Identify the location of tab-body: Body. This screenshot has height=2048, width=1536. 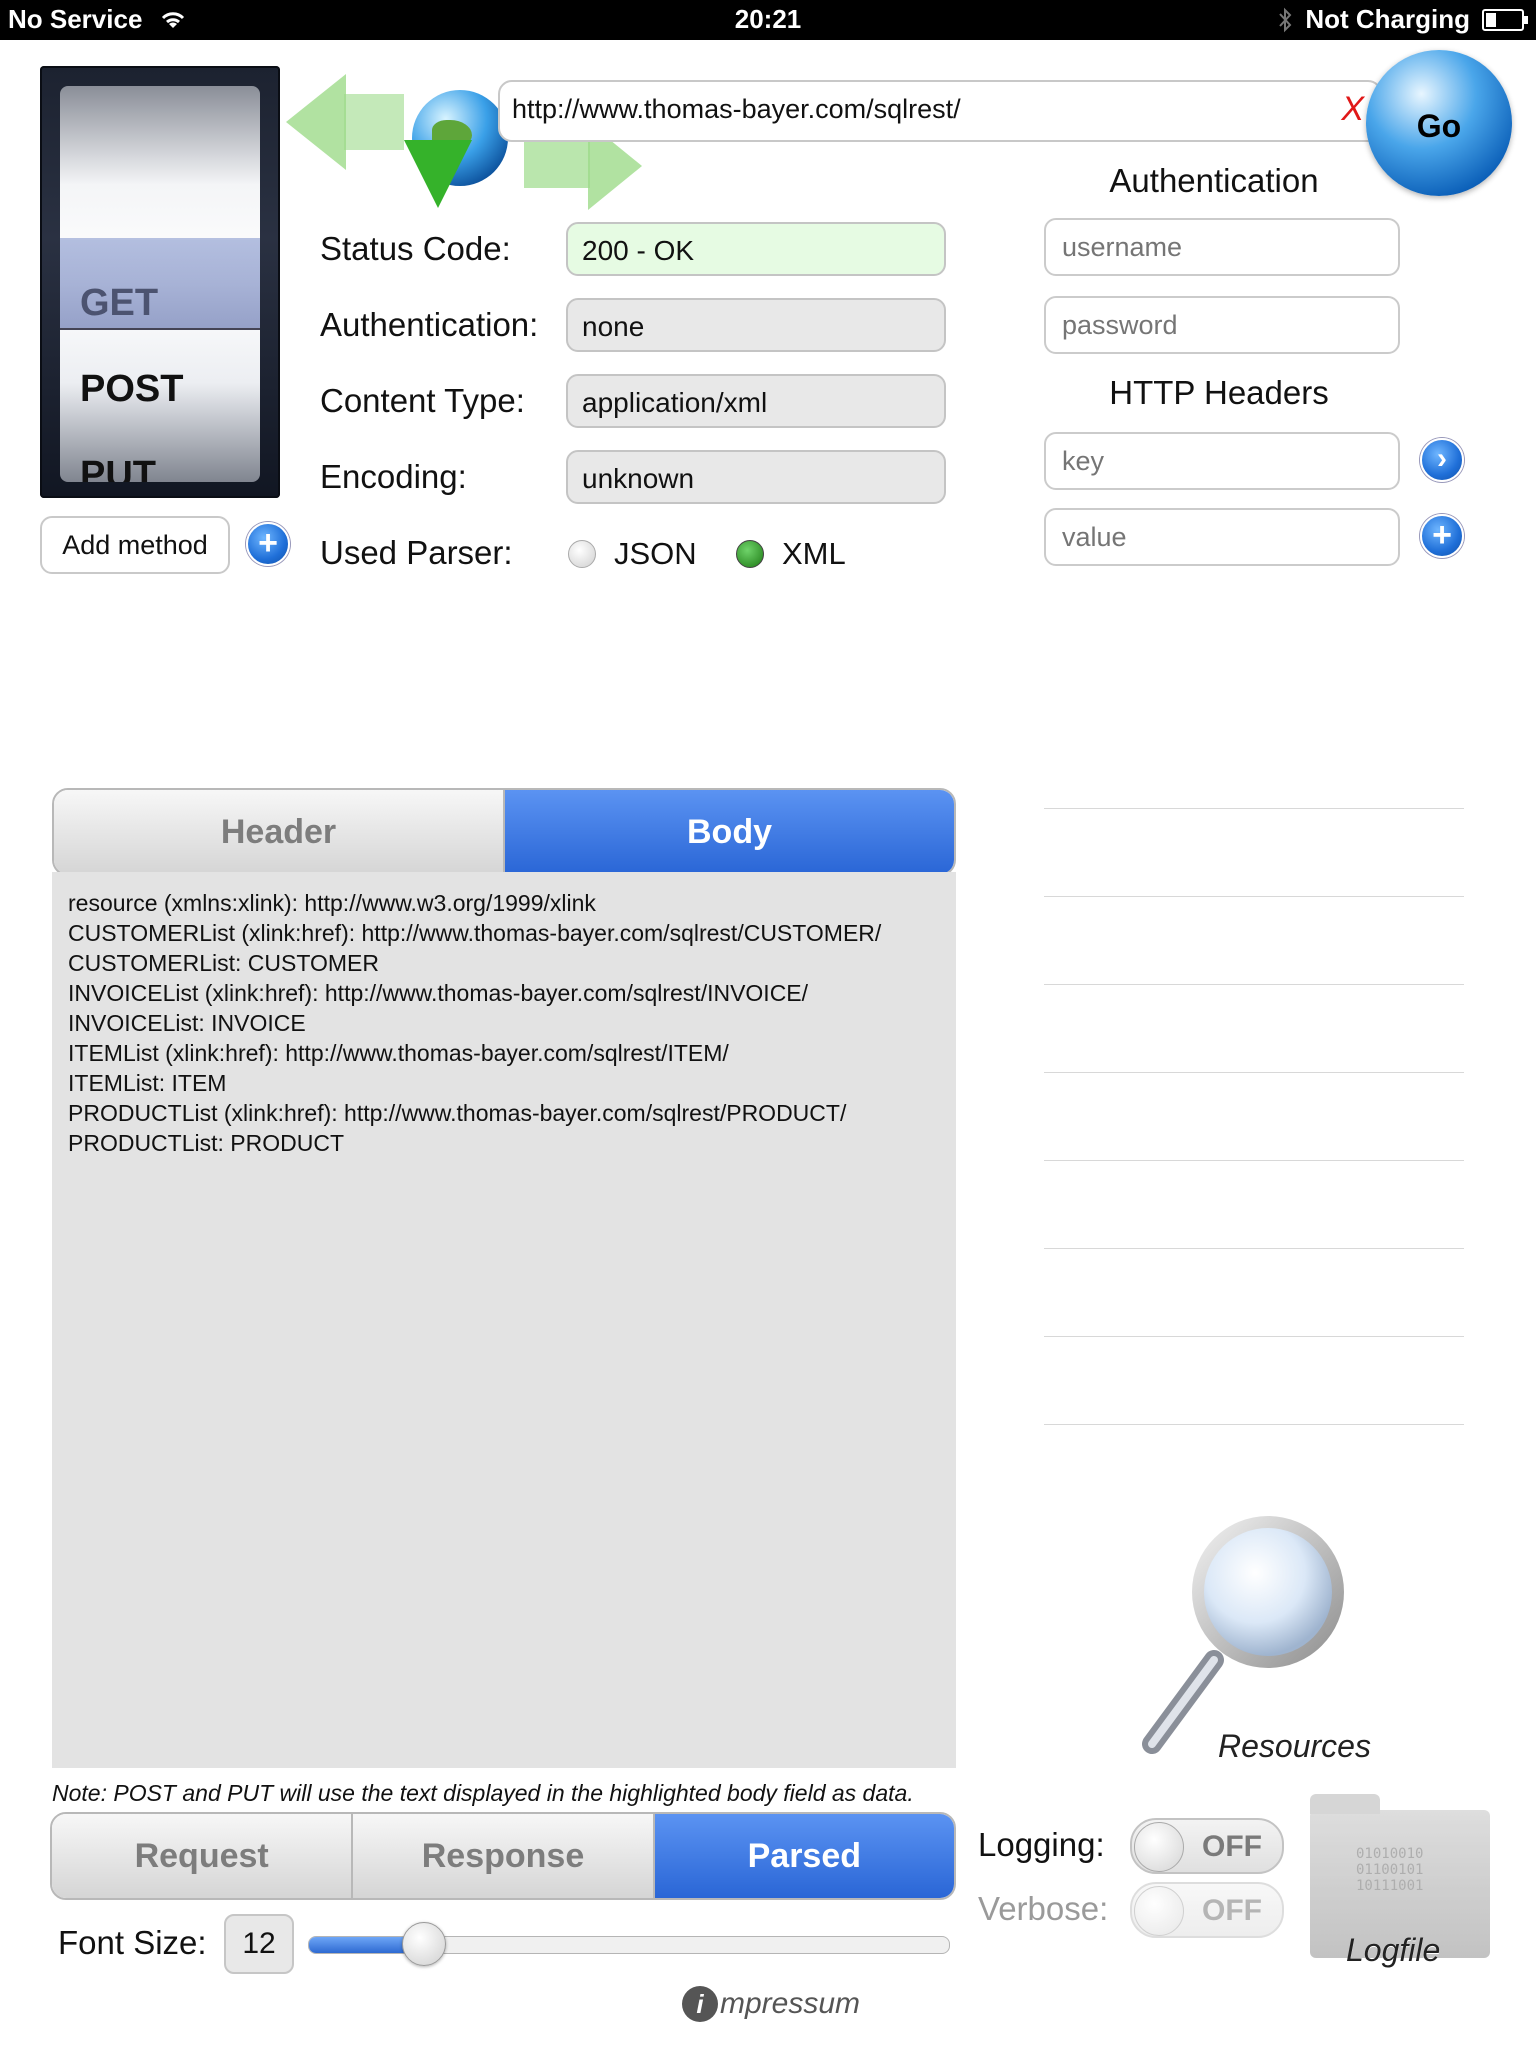
(729, 832).